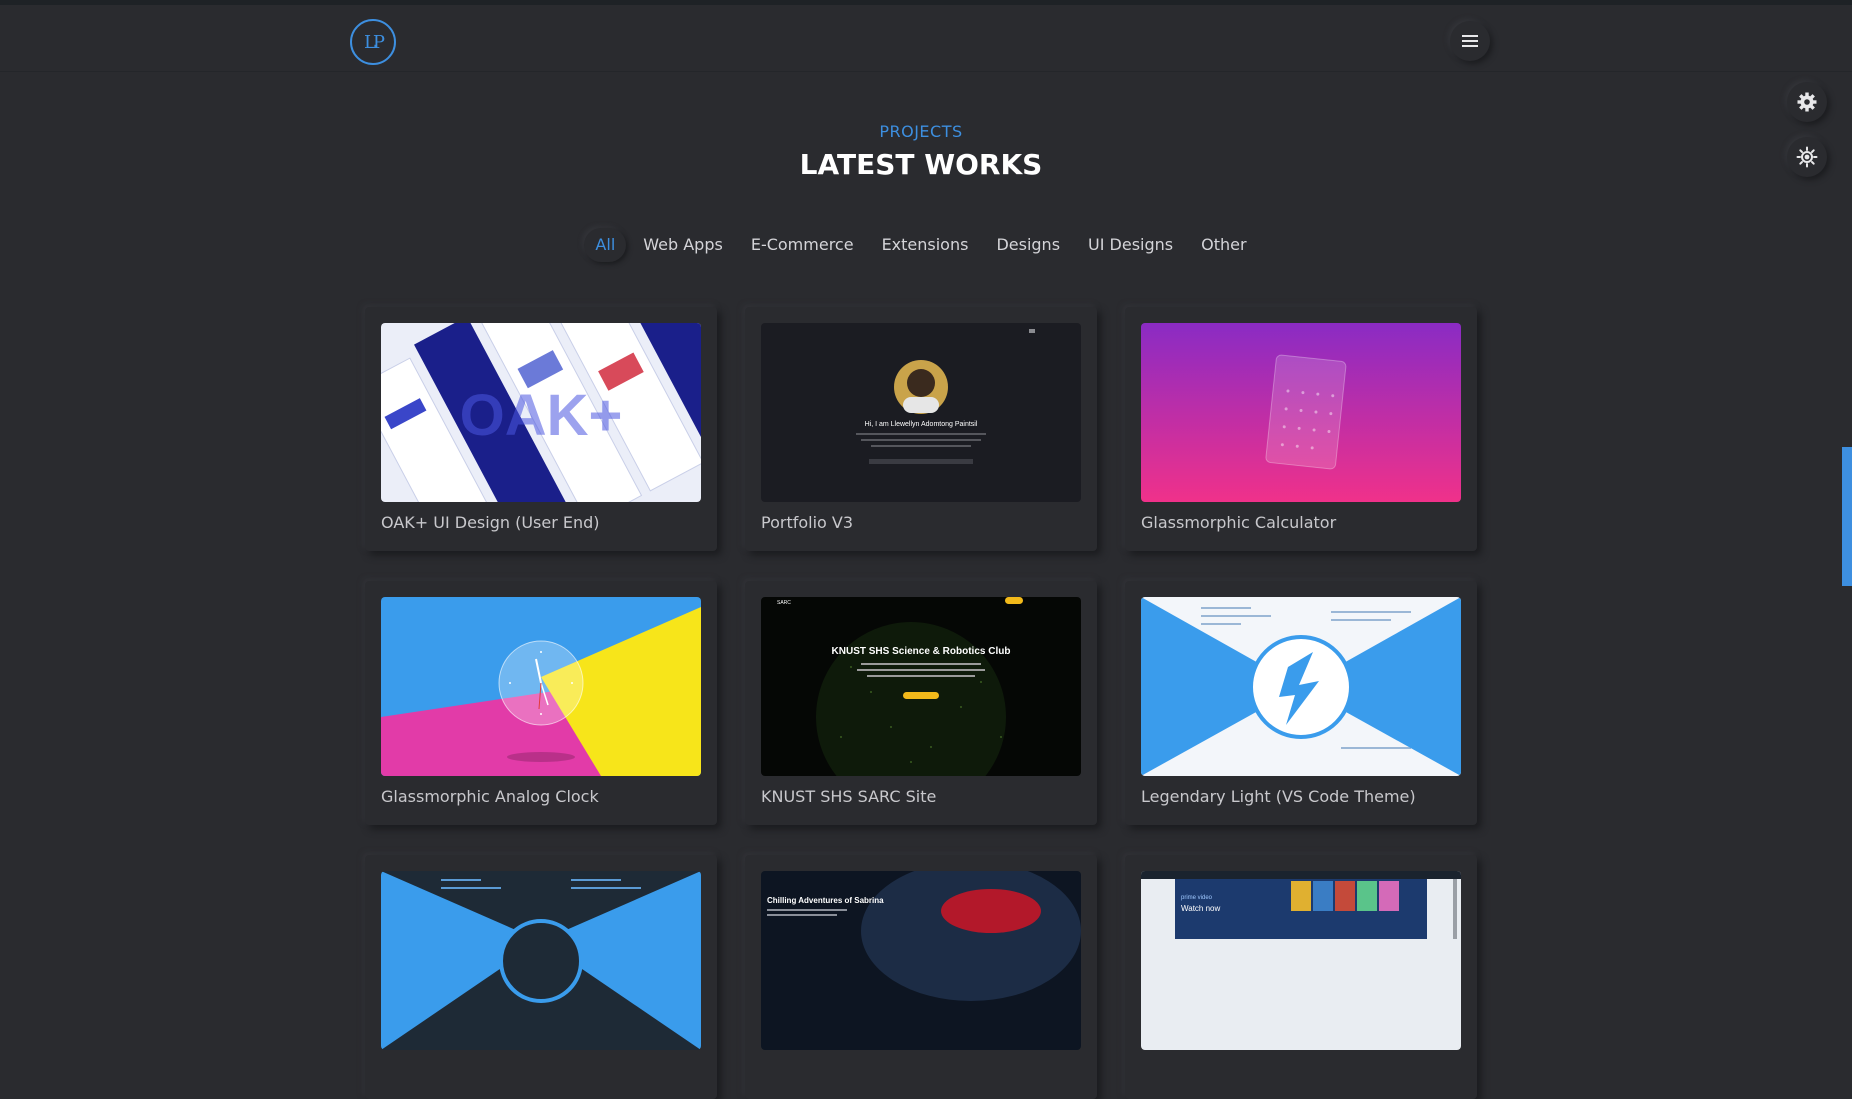 This screenshot has width=1852, height=1099. I want to click on thumbnail-headline: KNUST SHS Science & Robotics Club, so click(921, 651).